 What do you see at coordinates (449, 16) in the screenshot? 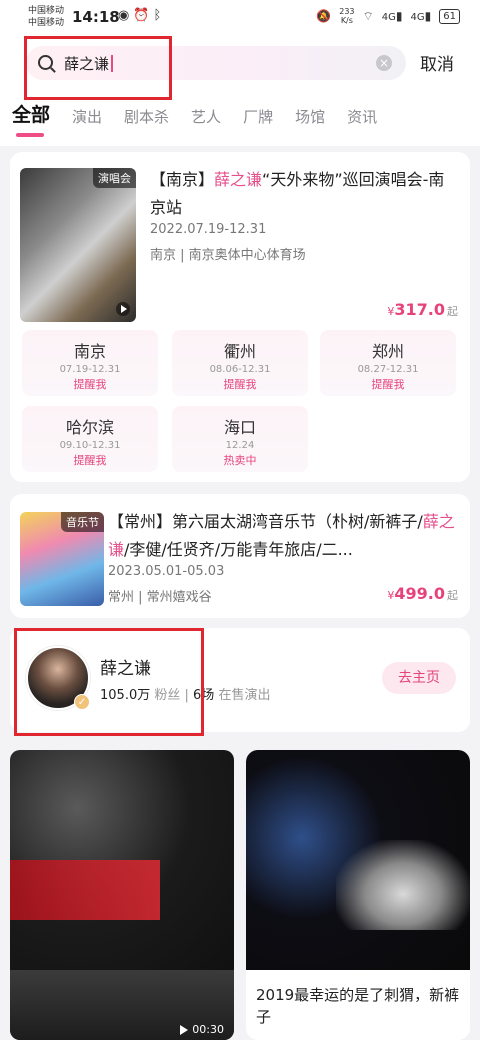
I see `battery-icon: 61` at bounding box center [449, 16].